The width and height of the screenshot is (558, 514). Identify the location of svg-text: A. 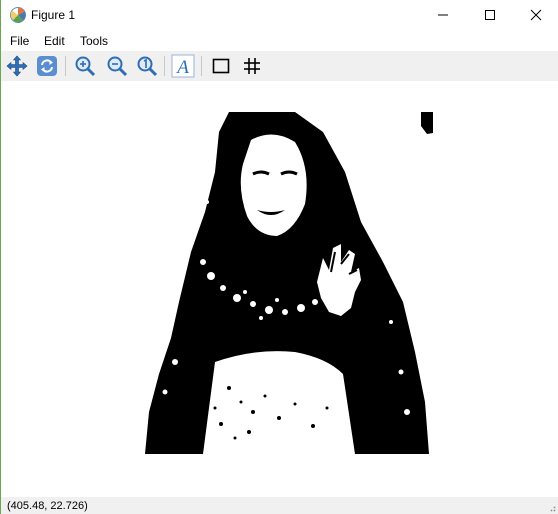
(182, 67).